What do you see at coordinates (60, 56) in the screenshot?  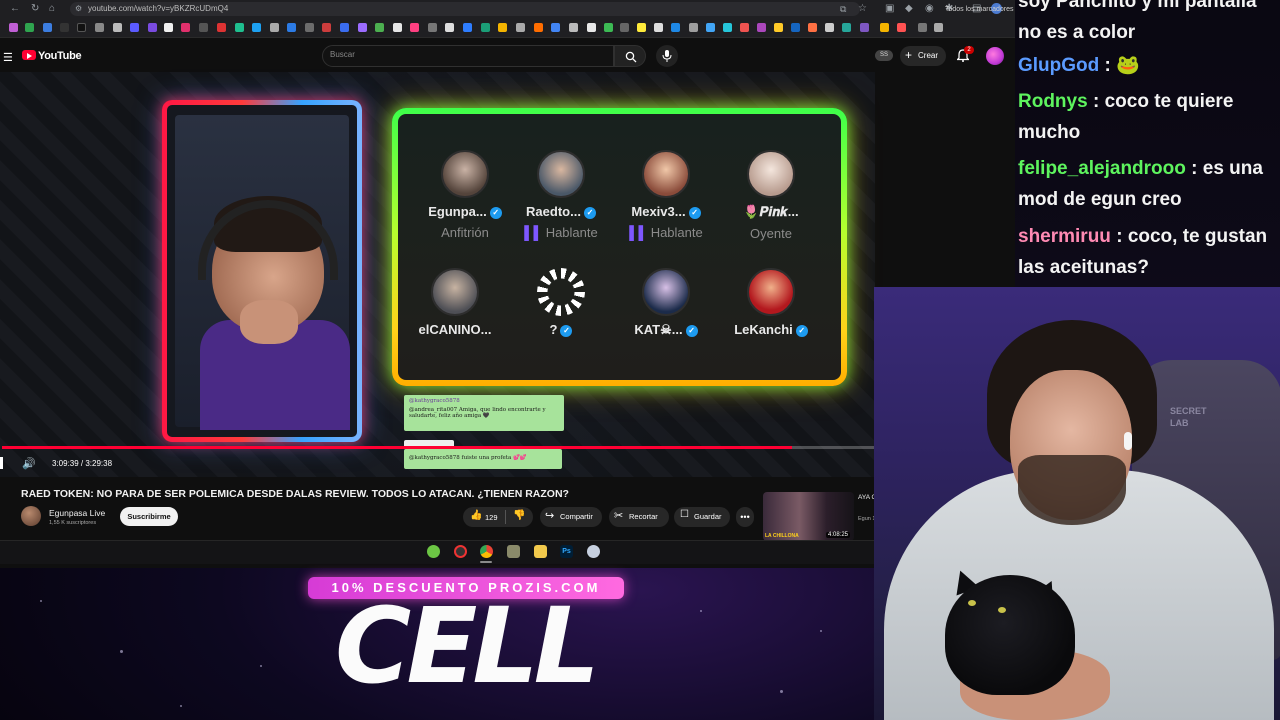 I see `youtube-logo-text: YouTube` at bounding box center [60, 56].